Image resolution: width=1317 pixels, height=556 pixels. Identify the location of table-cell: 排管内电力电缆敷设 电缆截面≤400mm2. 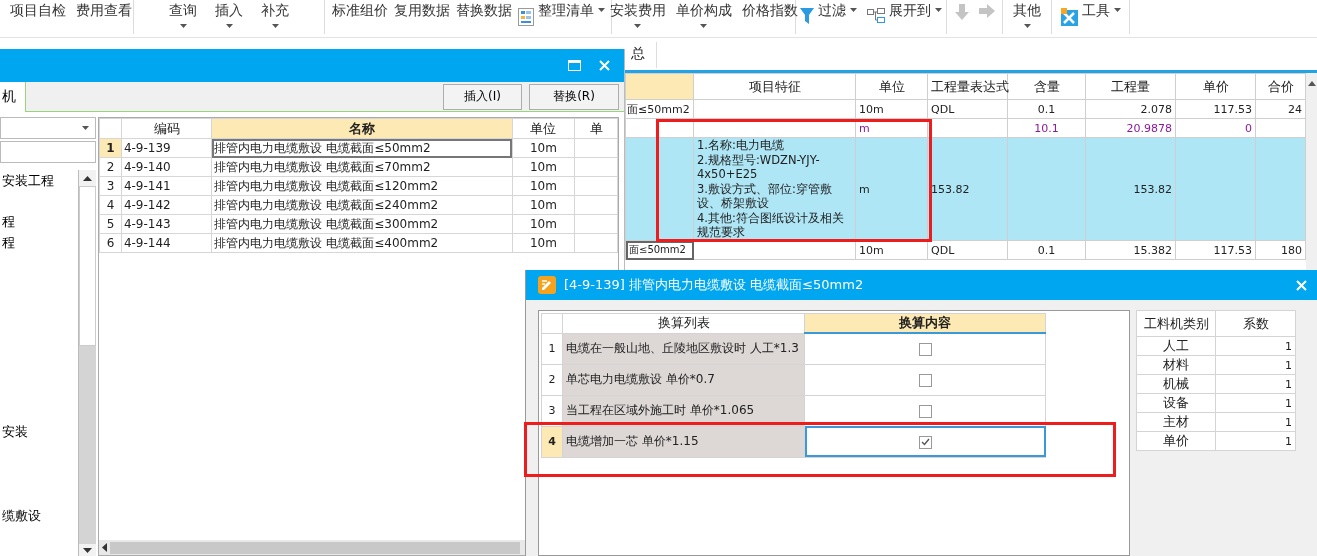
(362, 243).